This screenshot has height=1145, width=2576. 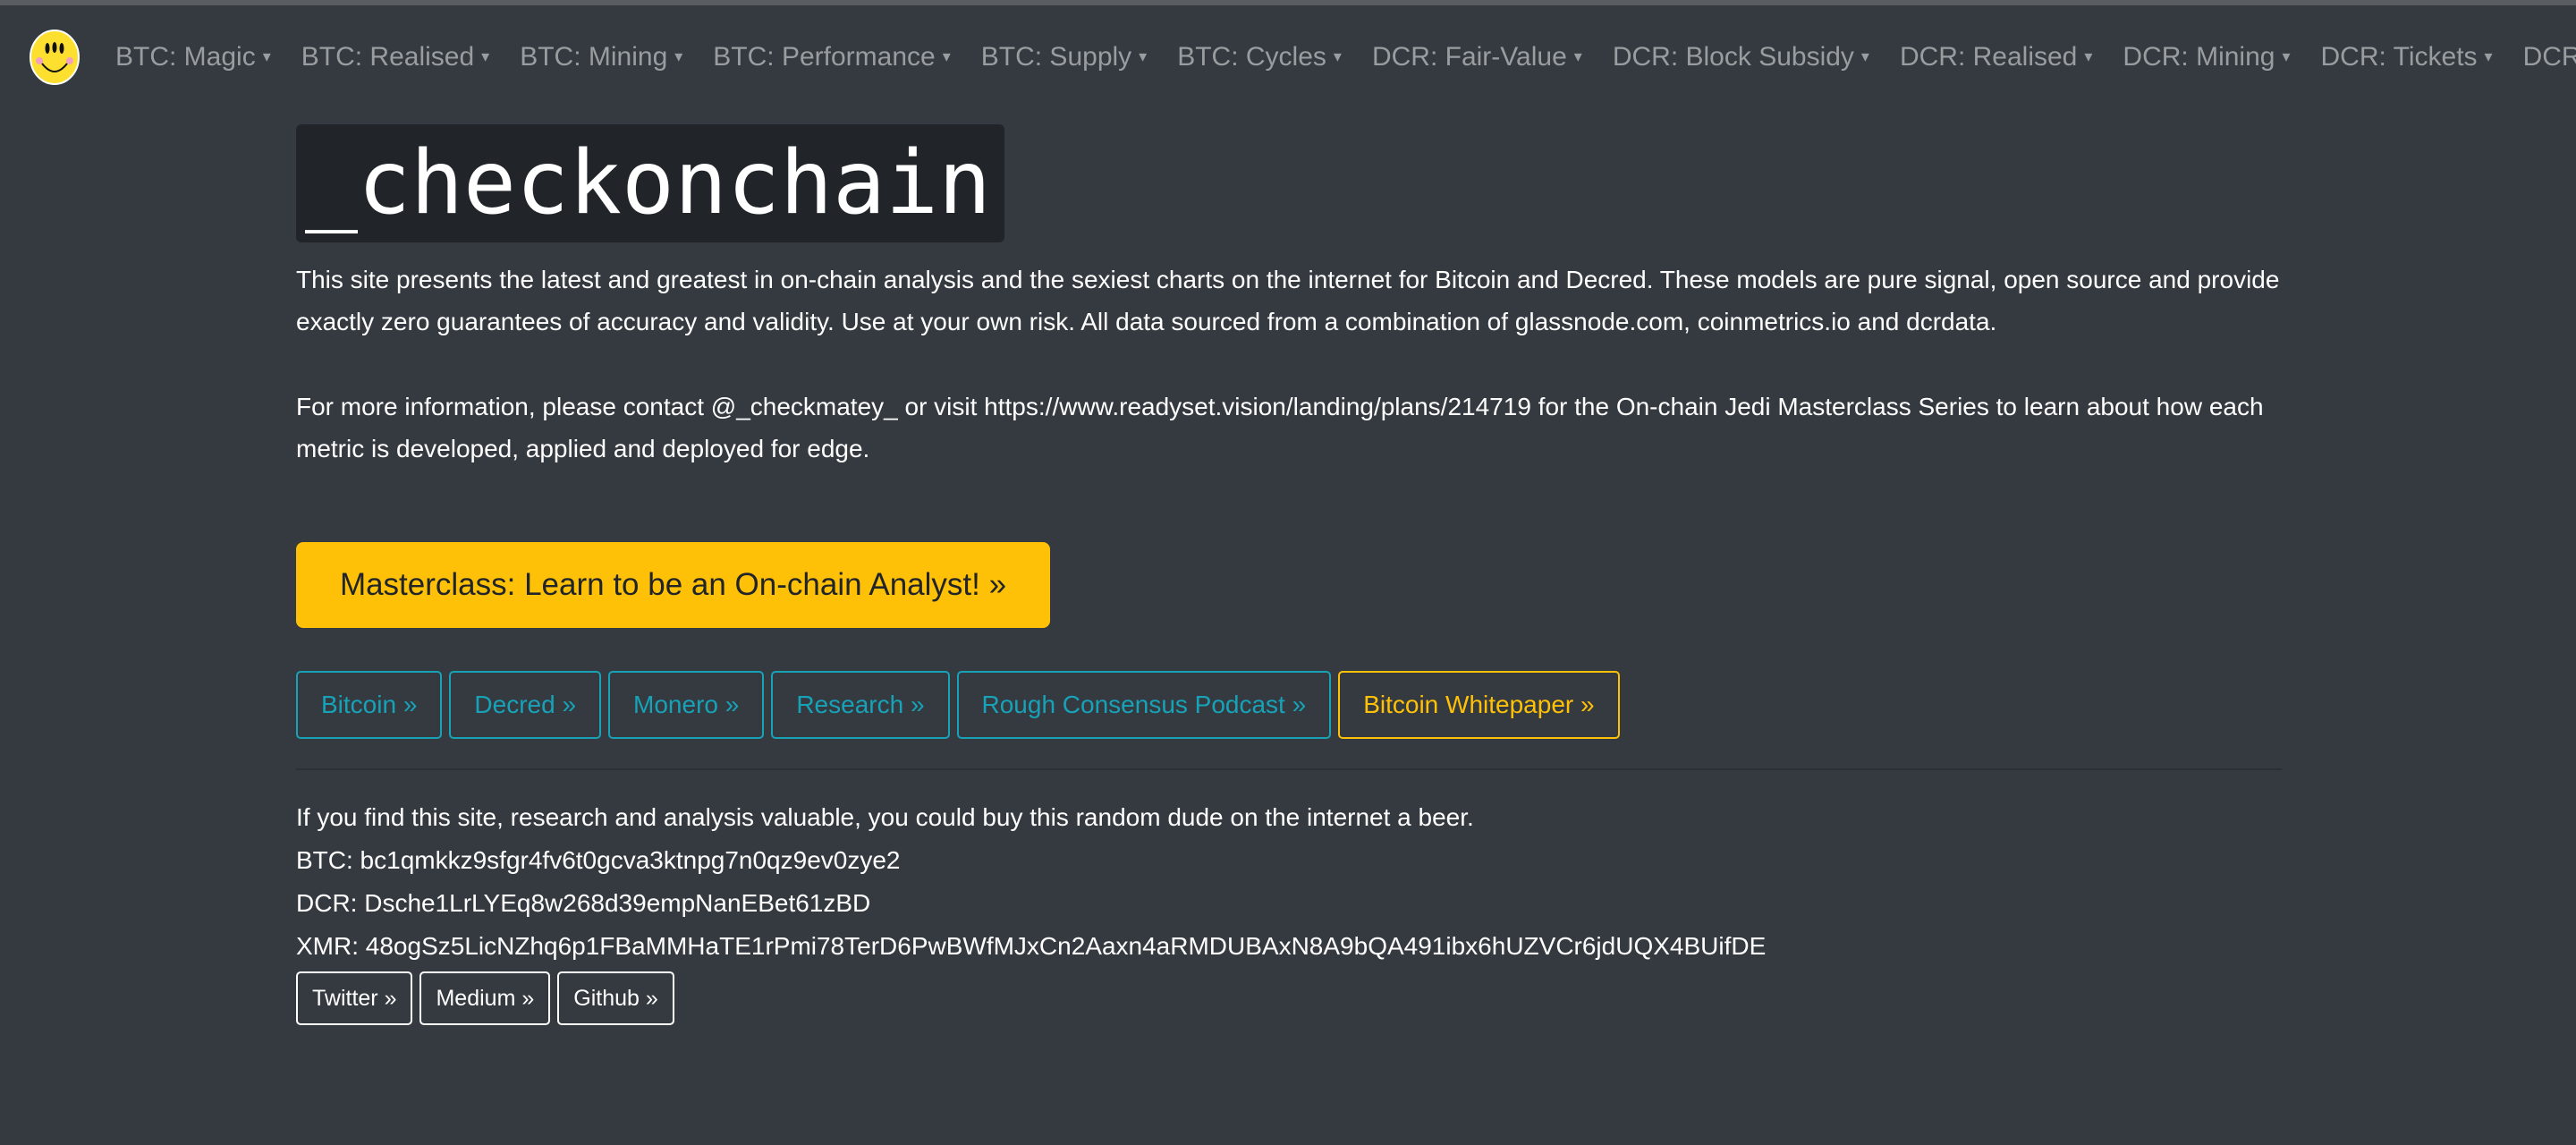 I want to click on nav-btc-performance: BTC: Performance ▾, so click(x=831, y=57).